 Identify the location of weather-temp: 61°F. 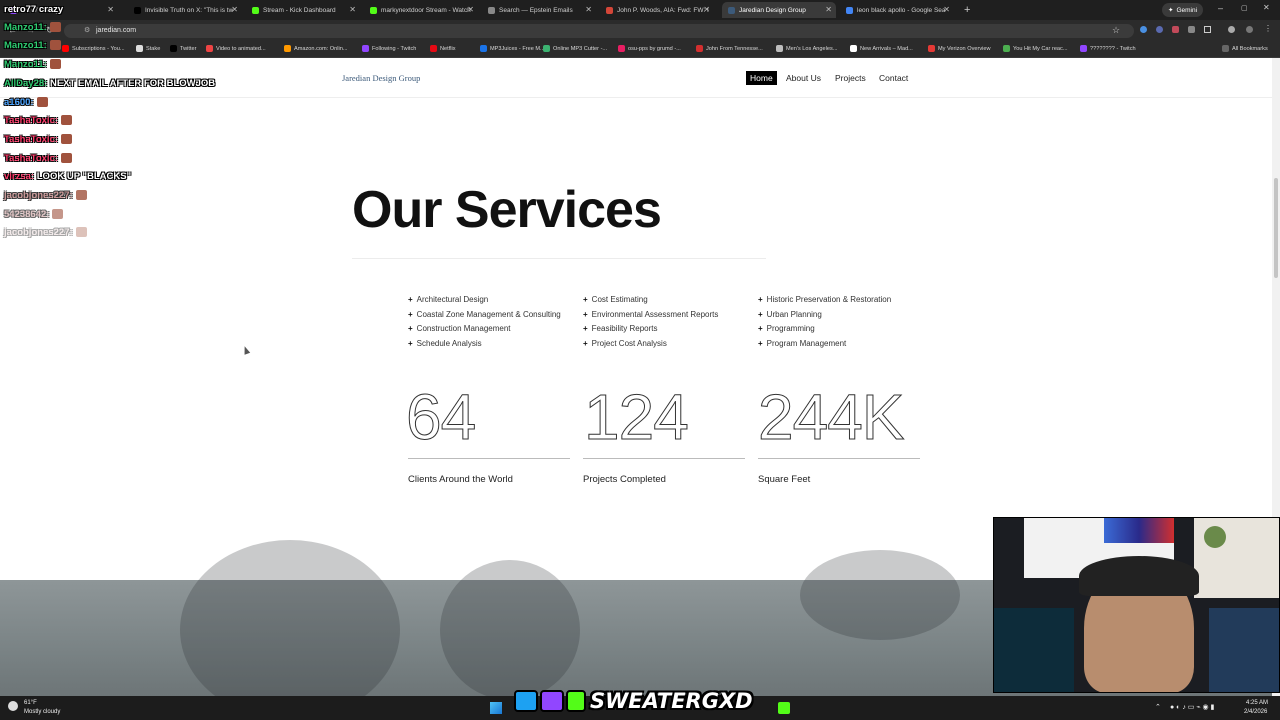
(30, 703).